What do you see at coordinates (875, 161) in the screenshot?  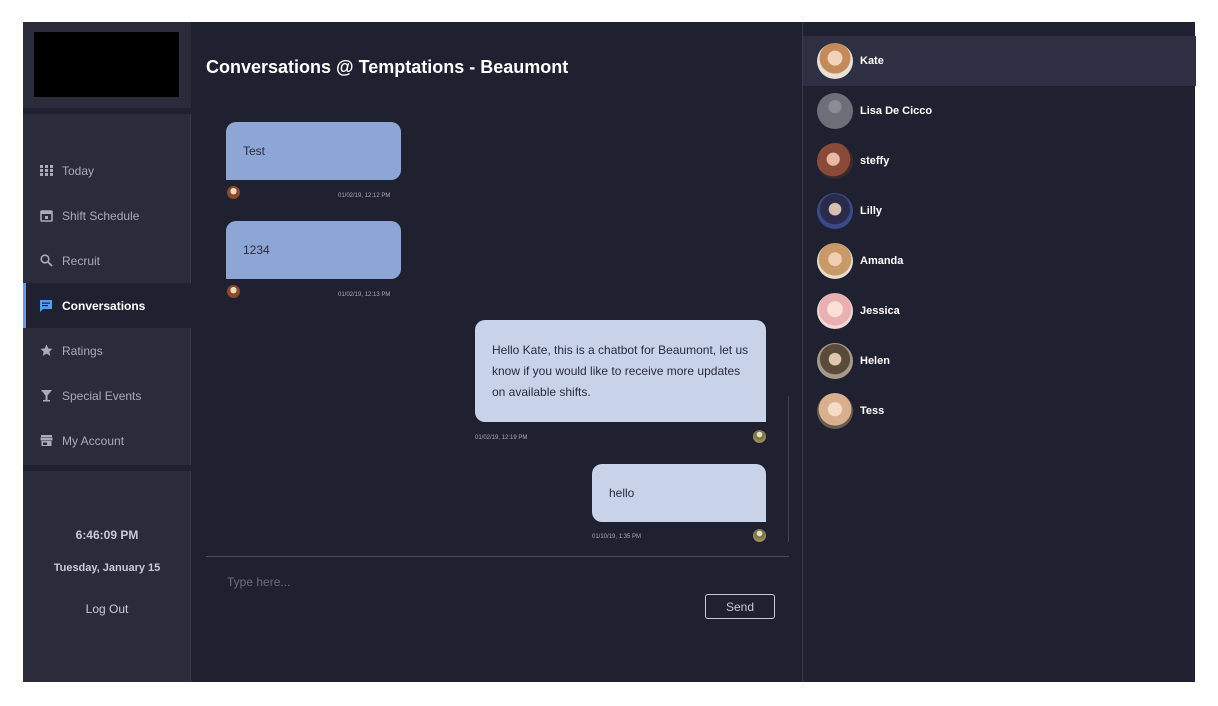 I see `contact-name: steffy` at bounding box center [875, 161].